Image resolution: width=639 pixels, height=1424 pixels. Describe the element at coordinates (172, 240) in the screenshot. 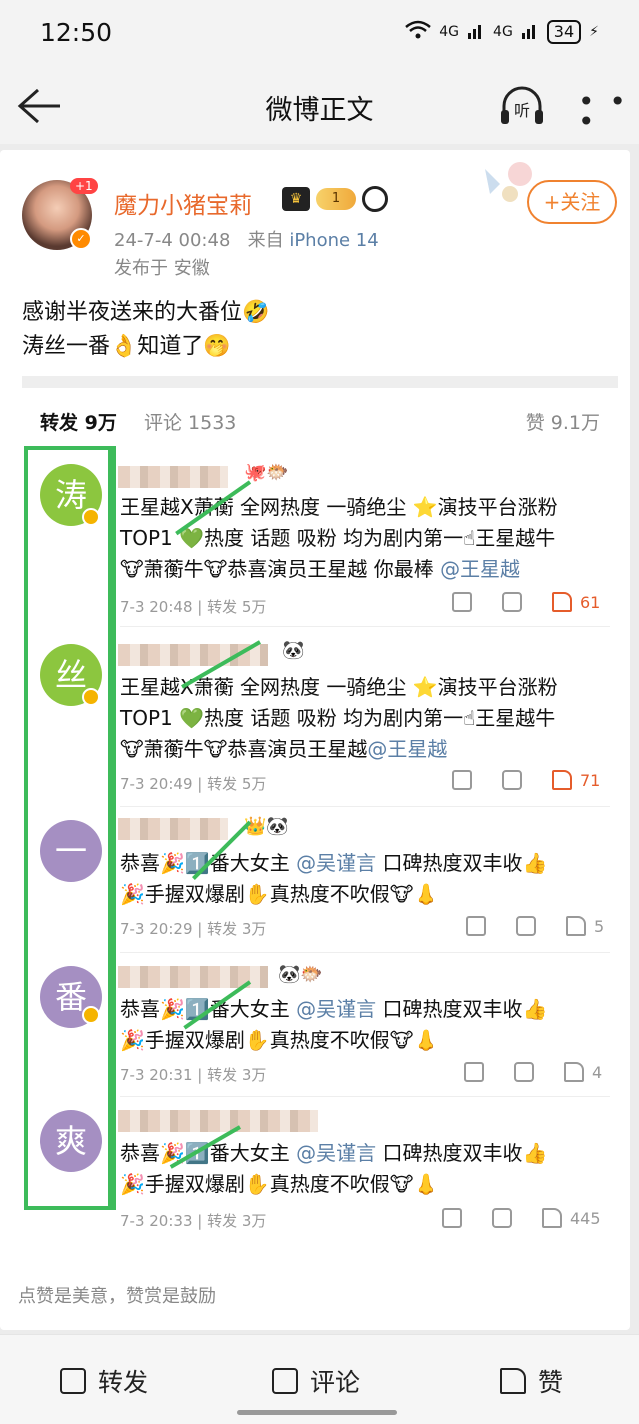

I see `post-timestamp: 24-7-4 00:48` at that location.